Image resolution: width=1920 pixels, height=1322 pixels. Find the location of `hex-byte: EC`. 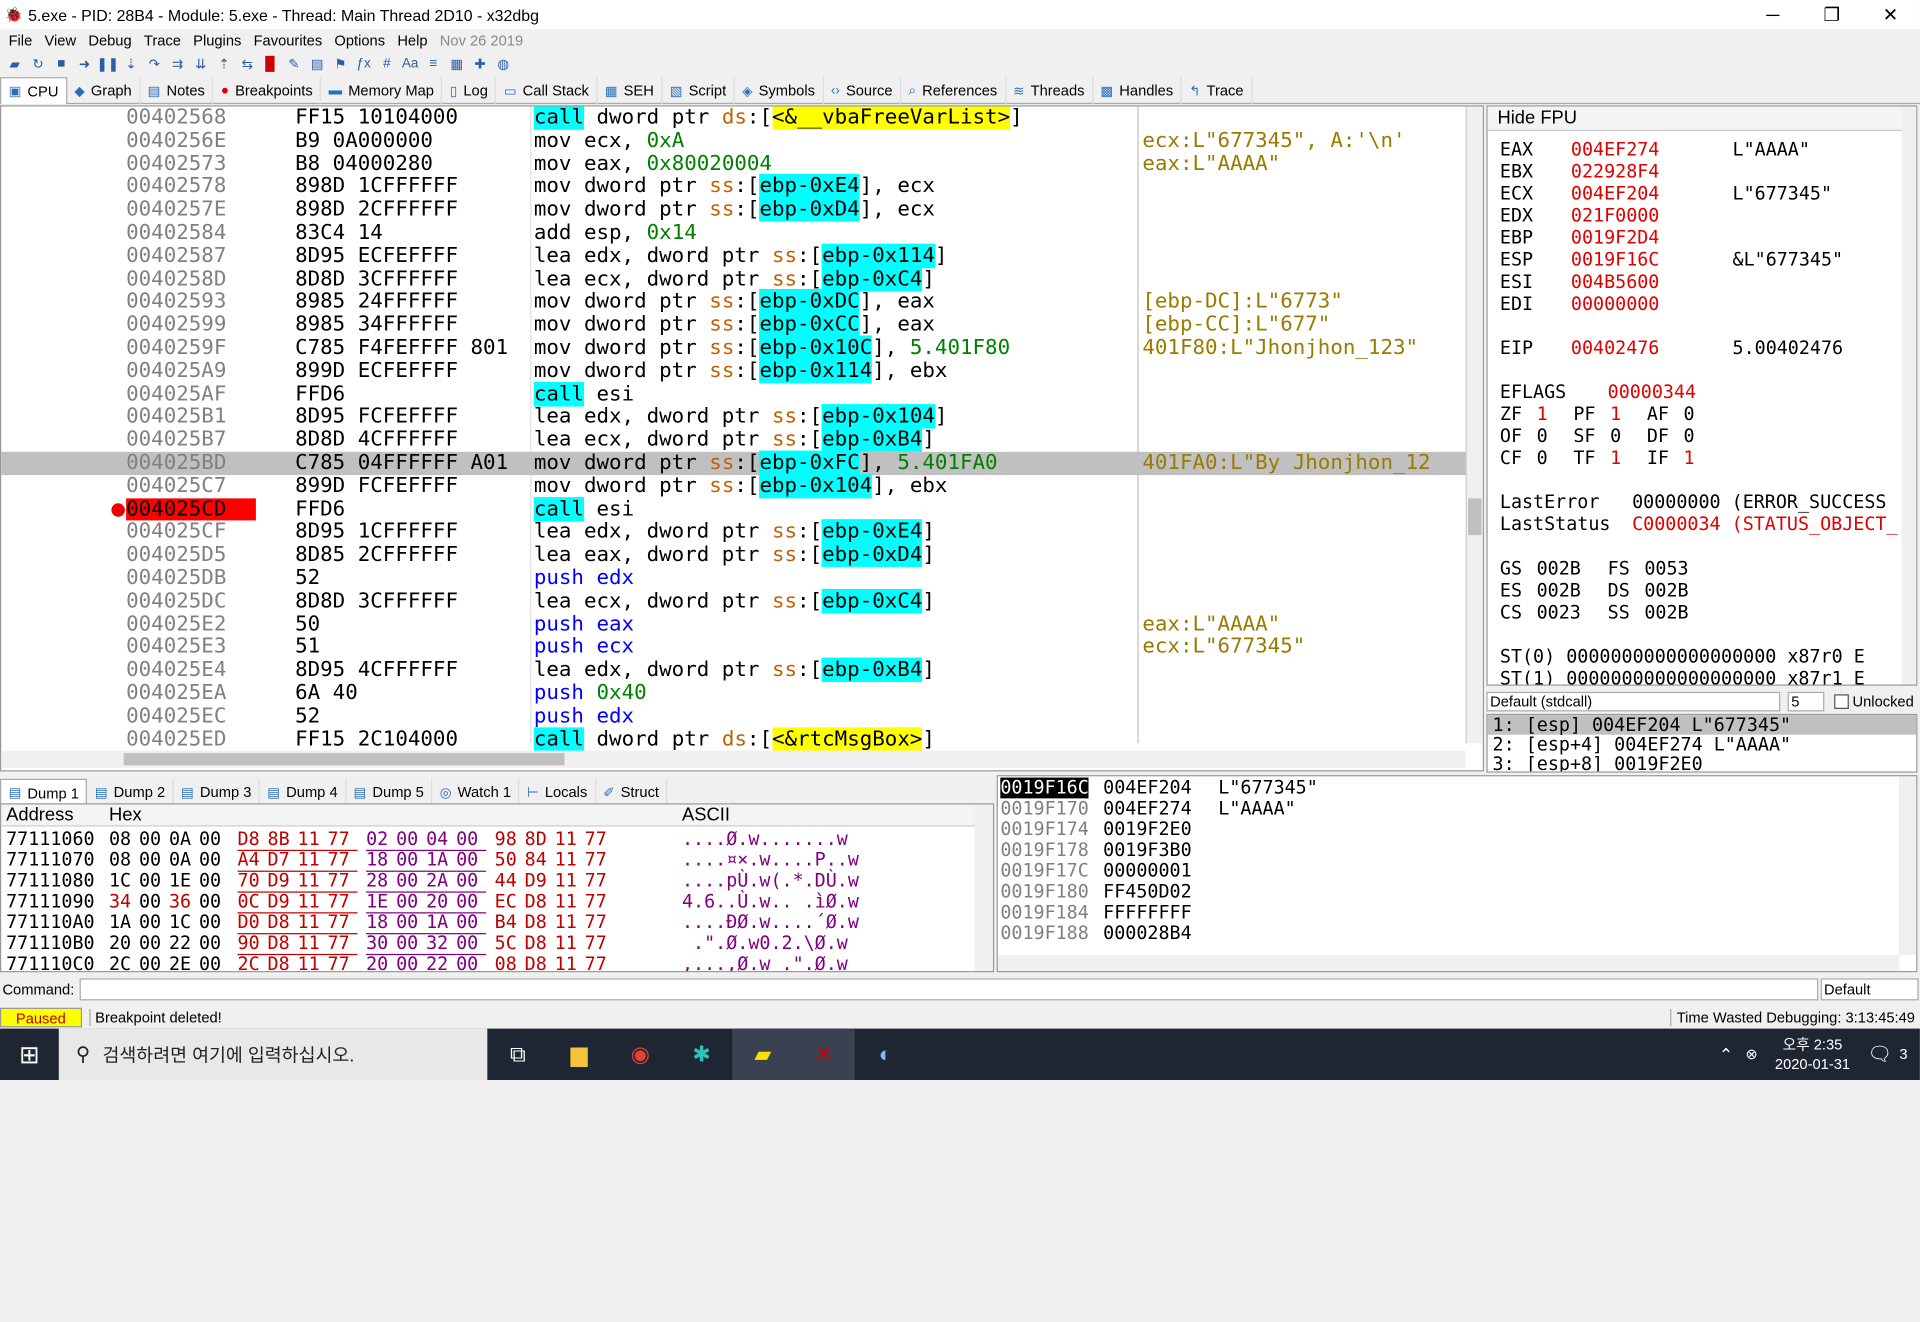

hex-byte: EC is located at coordinates (510, 901).